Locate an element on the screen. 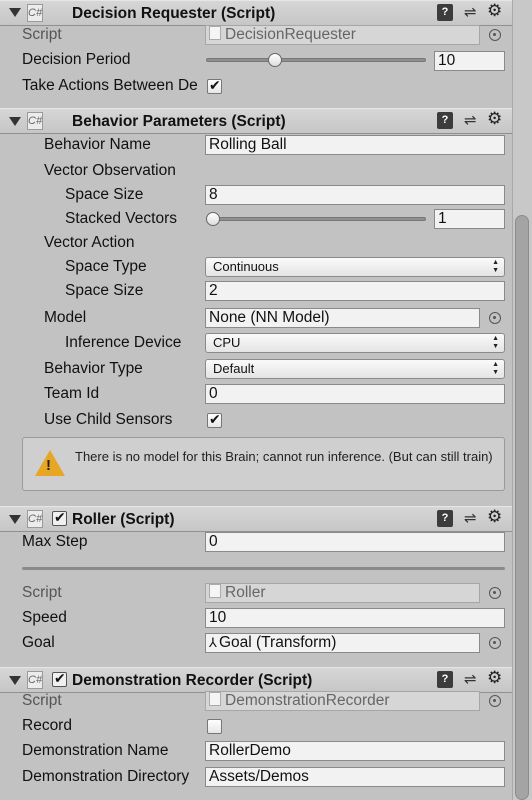 This screenshot has height=800, width=532. space-type-dropdown: Continuous ▲ ▼ is located at coordinates (355, 267).